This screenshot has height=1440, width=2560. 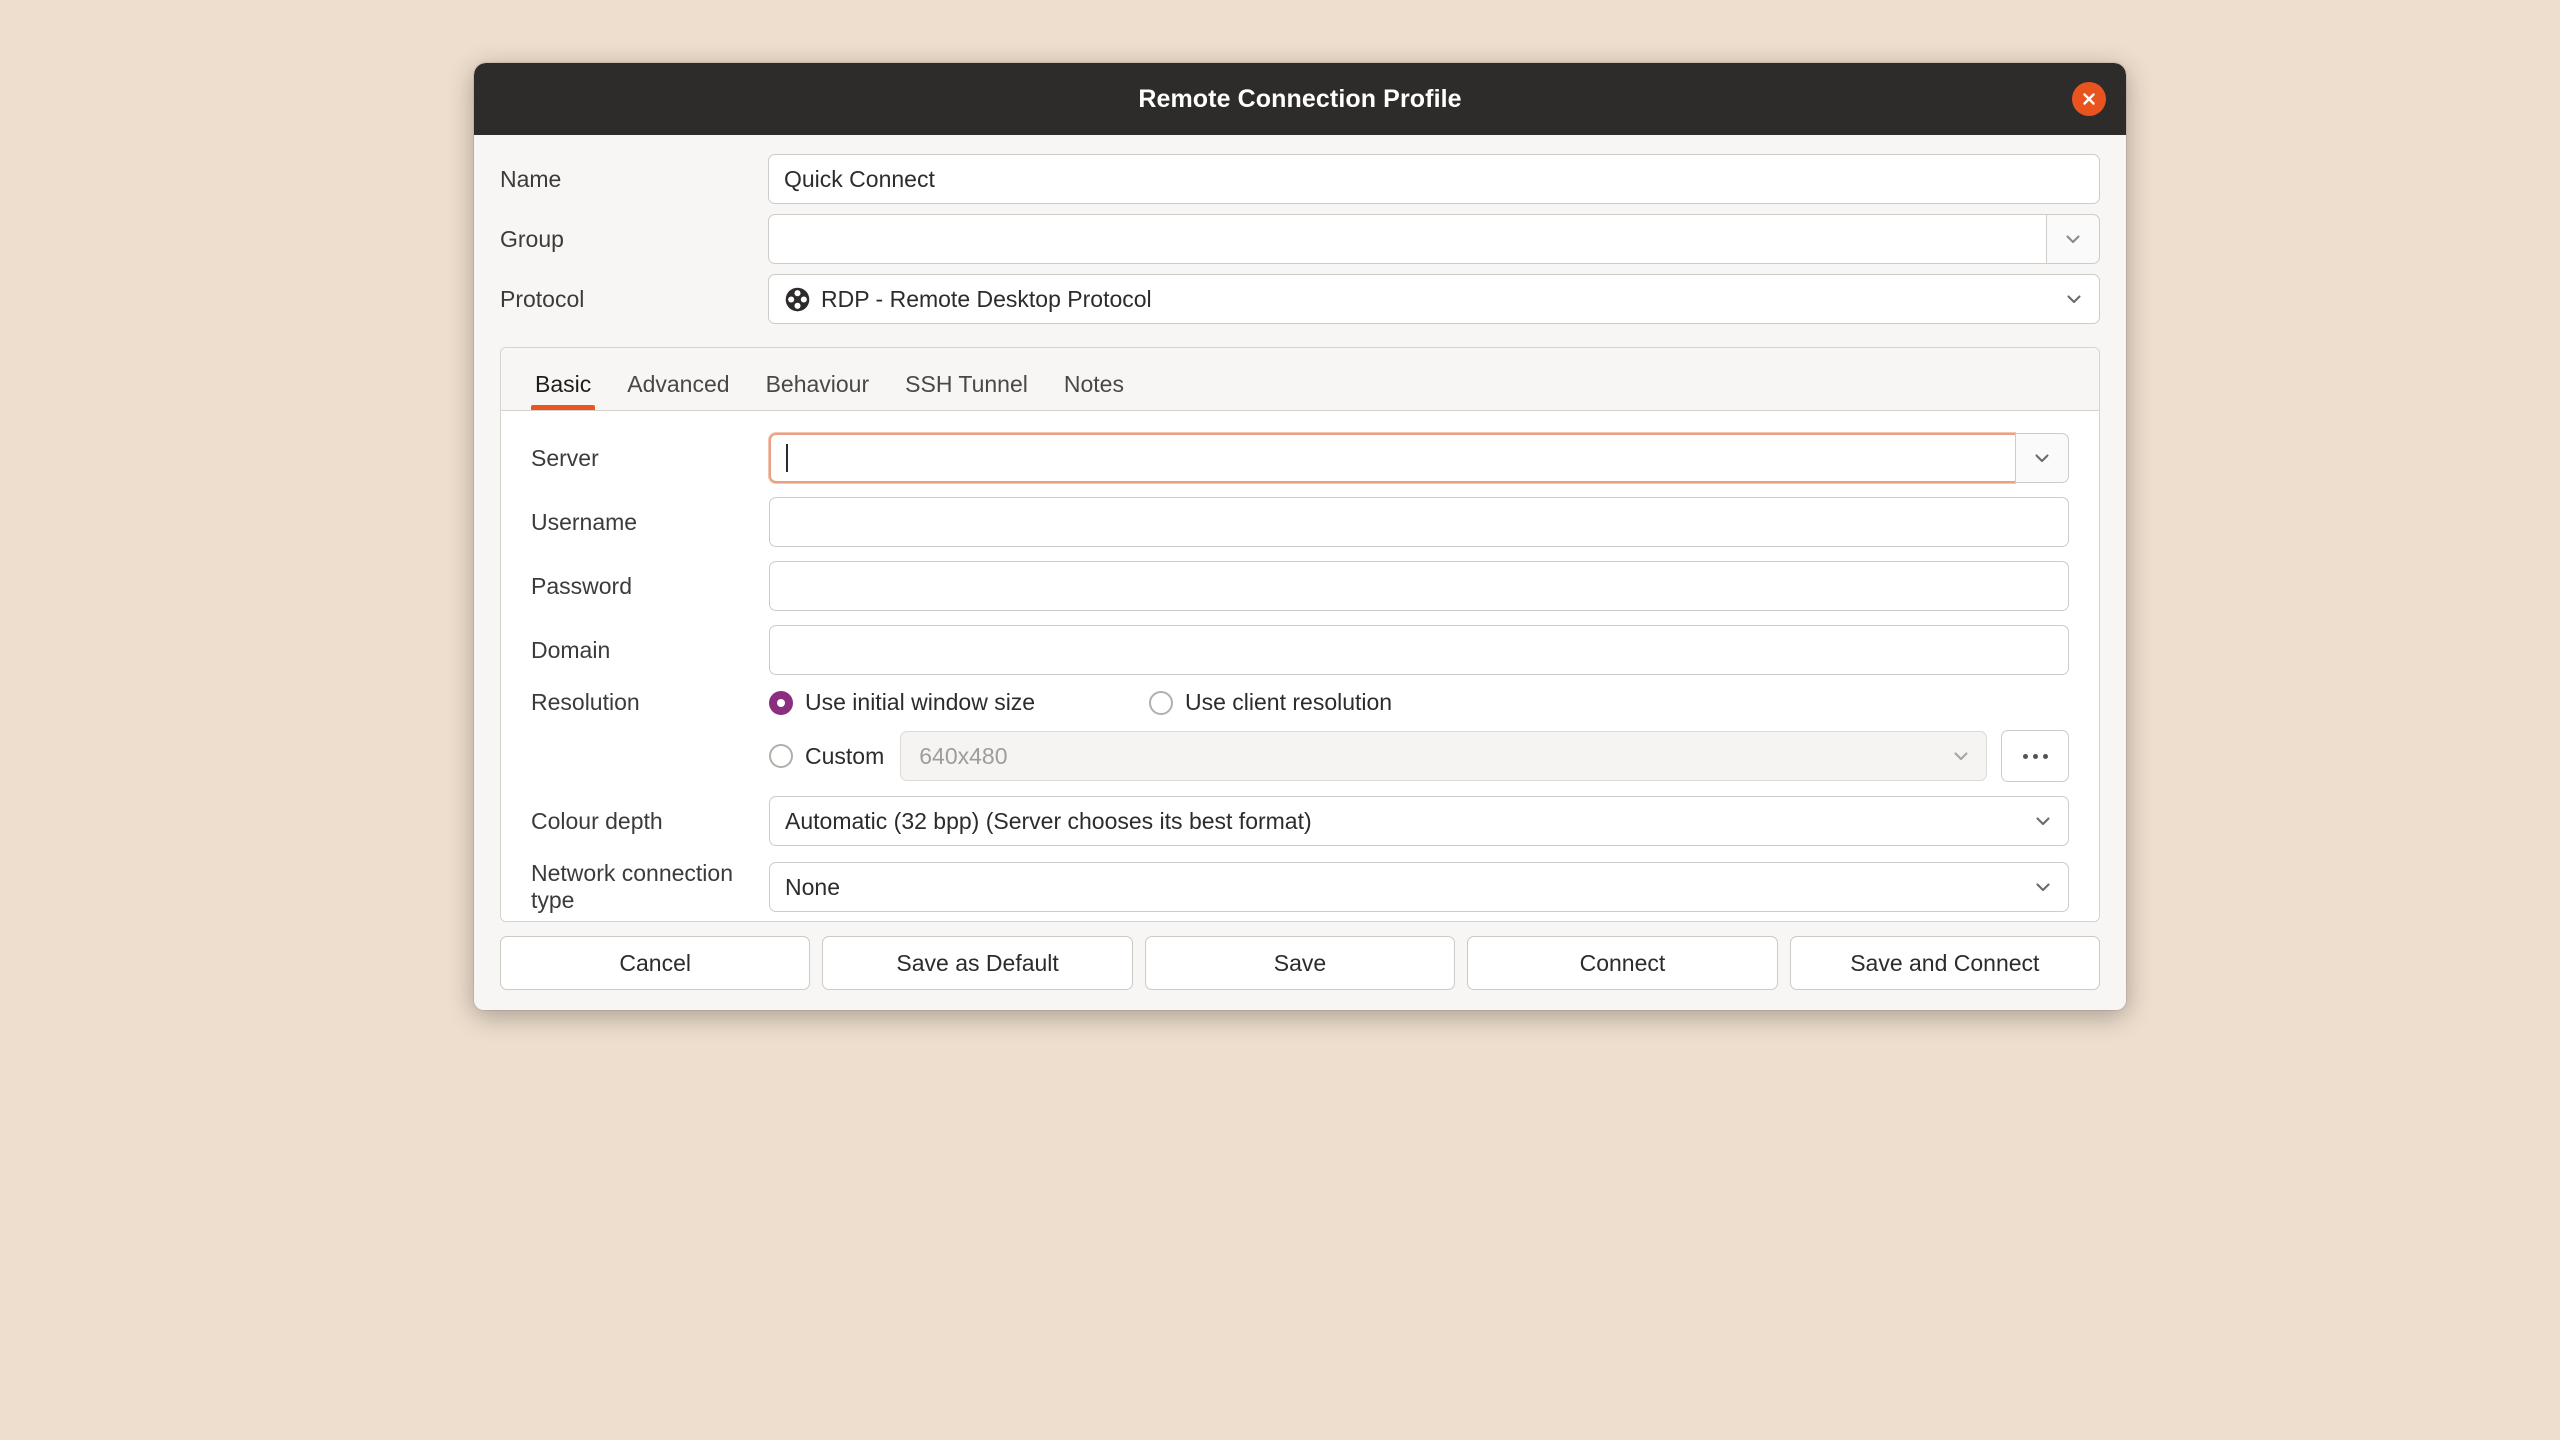 I want to click on titlebar: Remote Connection Profile, so click(x=1300, y=99).